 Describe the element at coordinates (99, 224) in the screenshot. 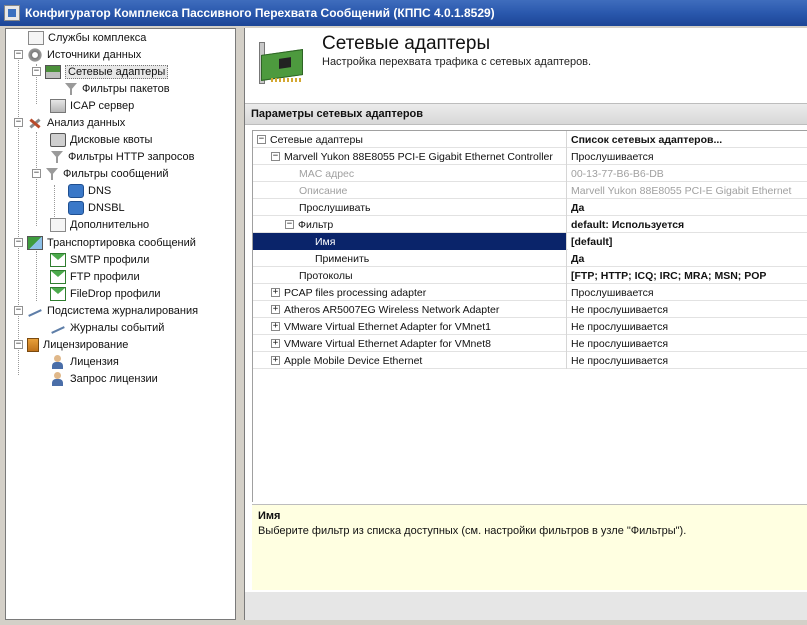

I see `tree-item-additional: Дополнительно` at that location.